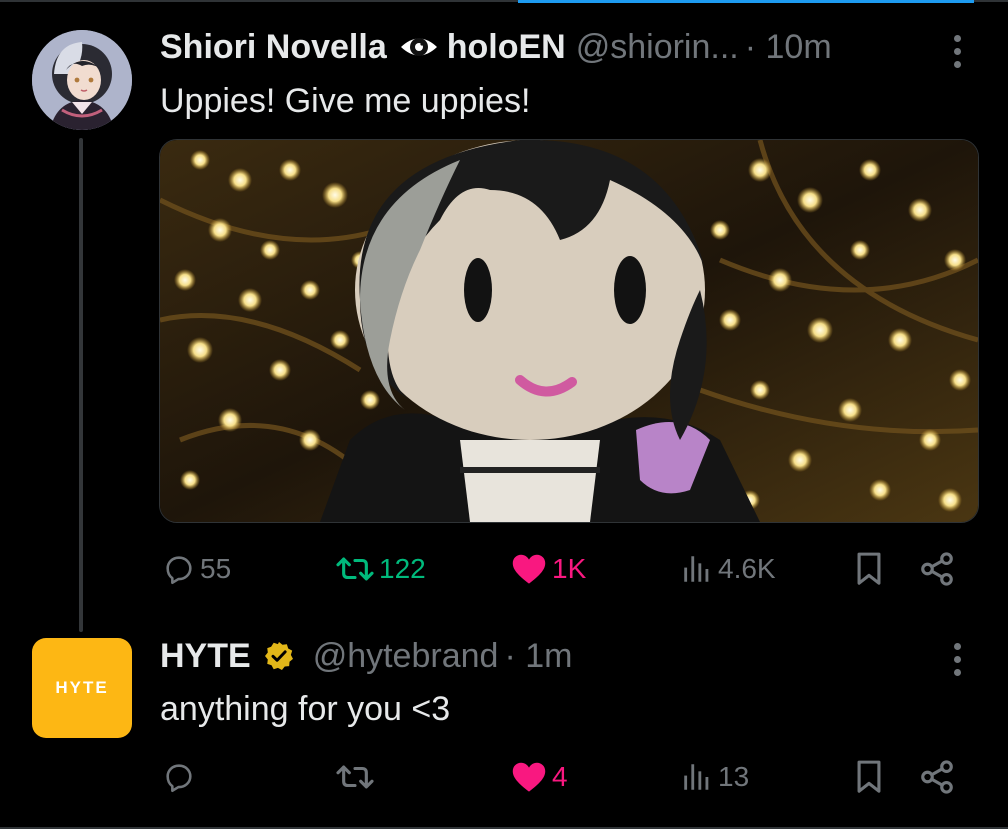 The image size is (1008, 829). Describe the element at coordinates (81, 385) in the screenshot. I see `thread-connector-line` at that location.